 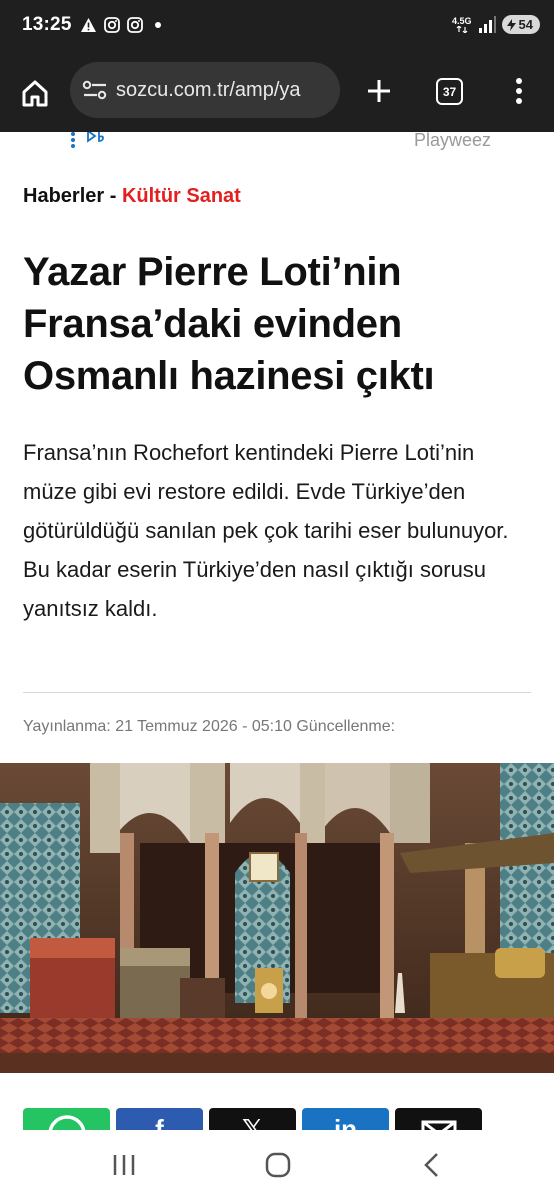 What do you see at coordinates (47, 24) in the screenshot?
I see `status-time: 13:25` at bounding box center [47, 24].